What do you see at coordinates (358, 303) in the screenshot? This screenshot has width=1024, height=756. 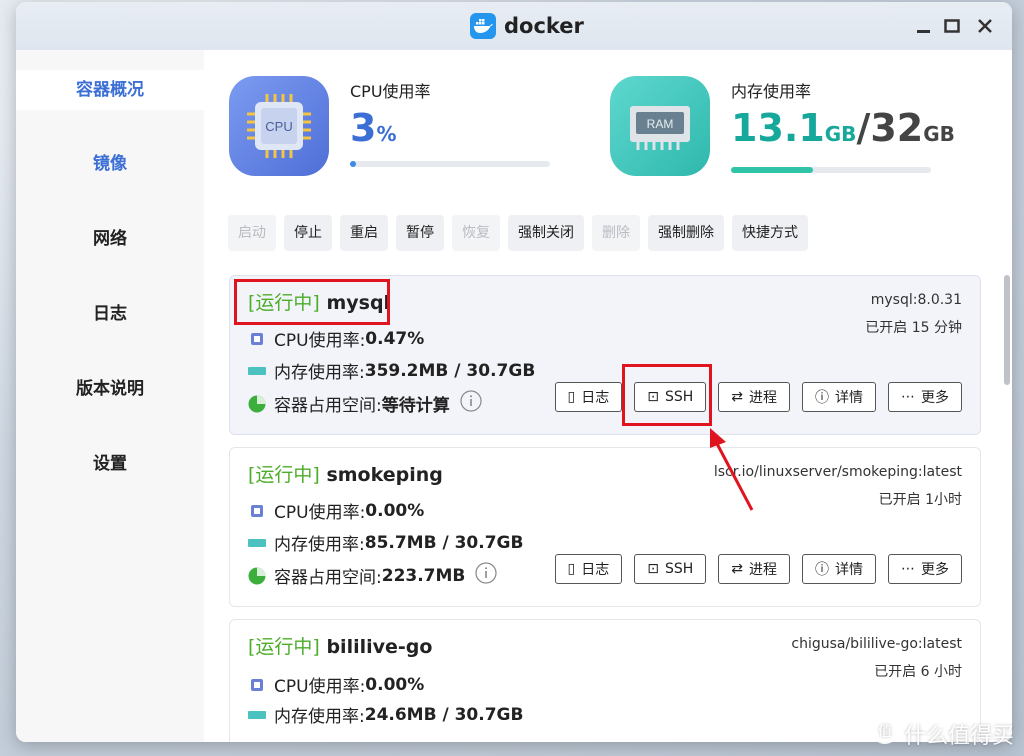 I see `container-name: mysql` at bounding box center [358, 303].